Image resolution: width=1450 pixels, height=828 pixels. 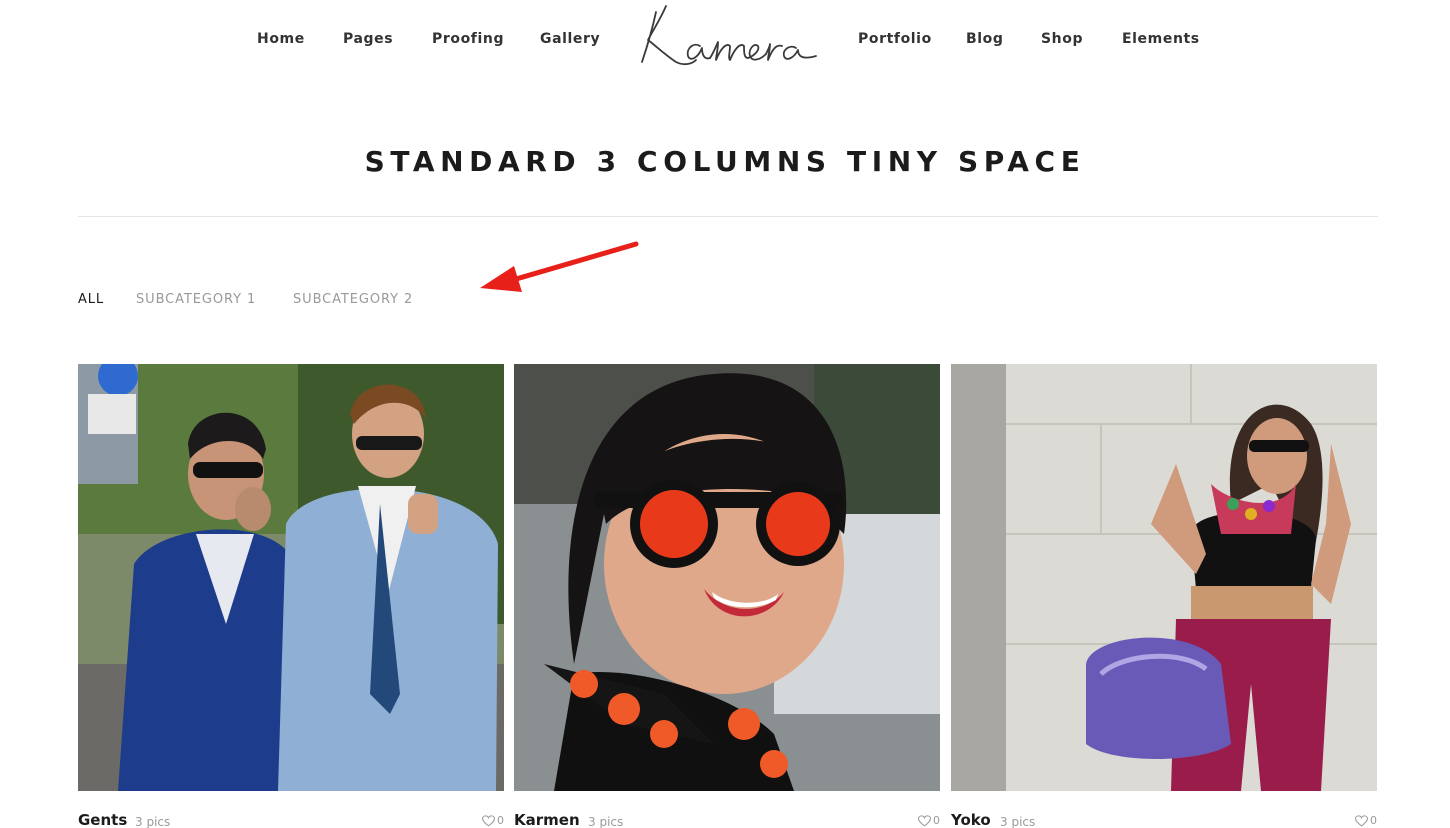 I want to click on gallery-title: Gents, so click(x=102, y=819).